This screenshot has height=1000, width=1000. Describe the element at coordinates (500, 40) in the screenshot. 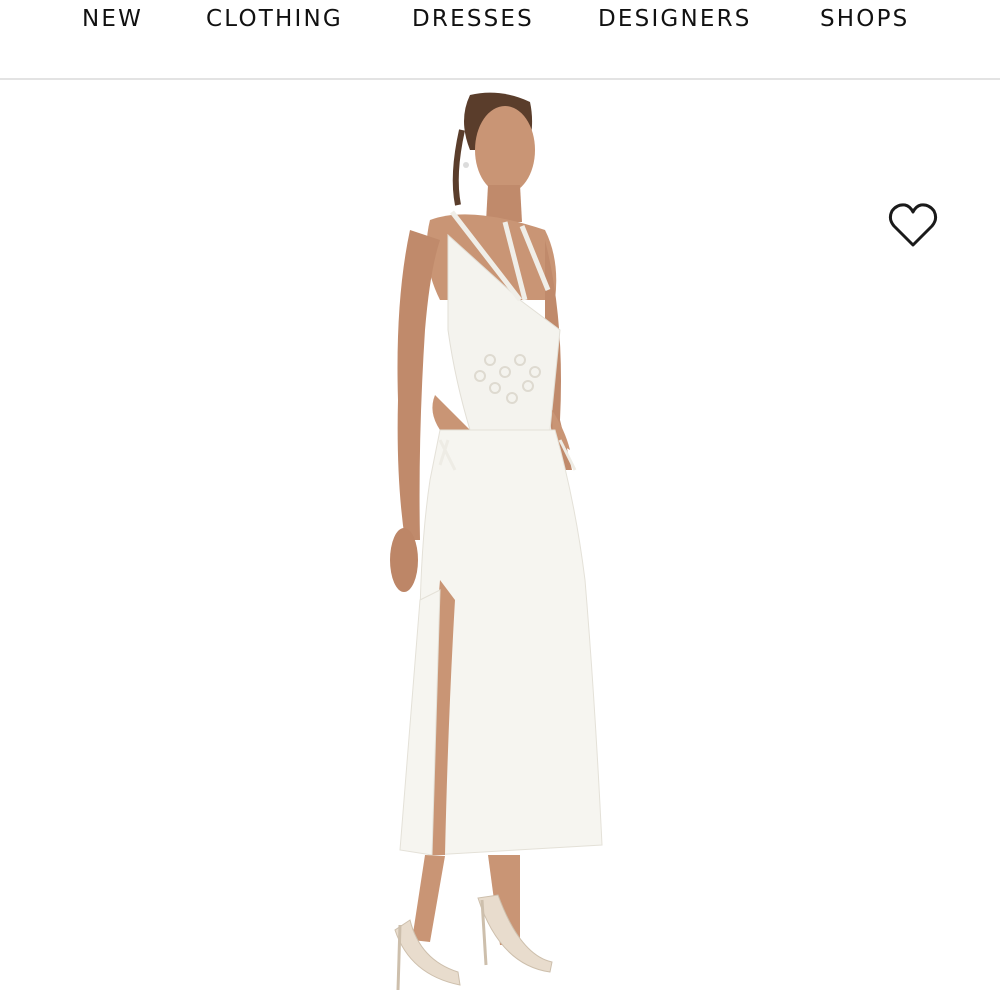

I see `top-navigation: NEW CLOTHING DRESSES DESIGNERS SHOPS` at that location.